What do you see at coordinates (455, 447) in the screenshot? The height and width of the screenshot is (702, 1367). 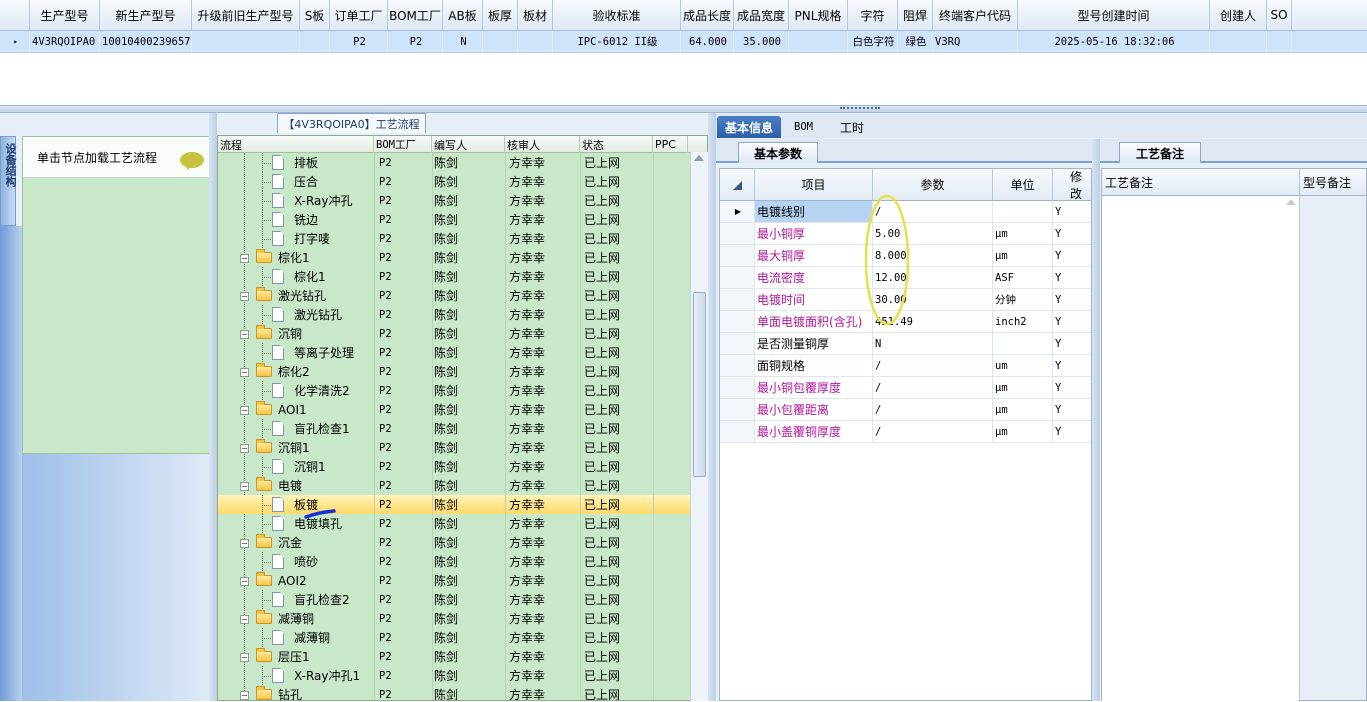 I see `tree-row: − 沉铜1 P2 陈剑 方幸幸 已上网` at bounding box center [455, 447].